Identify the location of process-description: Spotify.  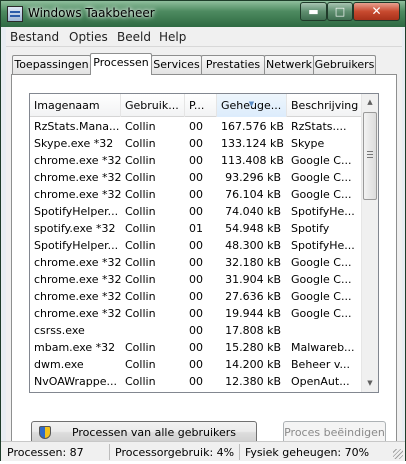
(310, 228).